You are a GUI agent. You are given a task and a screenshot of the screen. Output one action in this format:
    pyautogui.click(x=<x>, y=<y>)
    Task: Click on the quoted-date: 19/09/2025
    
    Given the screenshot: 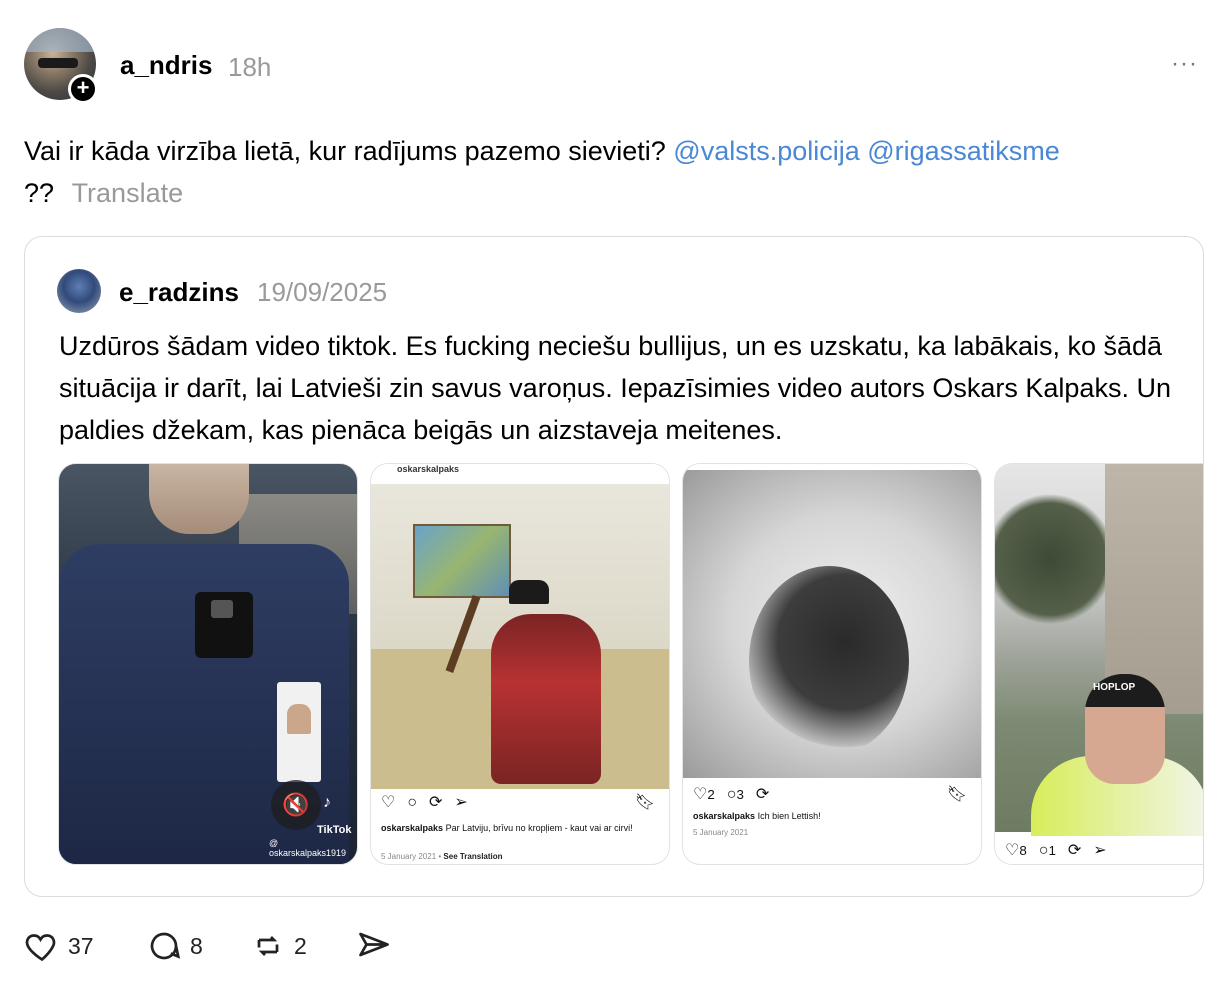 What is the action you would take?
    pyautogui.click(x=322, y=292)
    